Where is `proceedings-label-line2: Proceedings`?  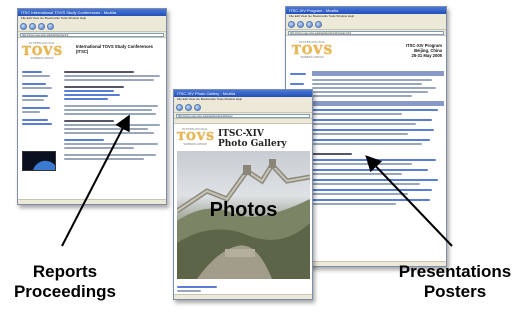 proceedings-label-line2: Proceedings is located at coordinates (65, 291).